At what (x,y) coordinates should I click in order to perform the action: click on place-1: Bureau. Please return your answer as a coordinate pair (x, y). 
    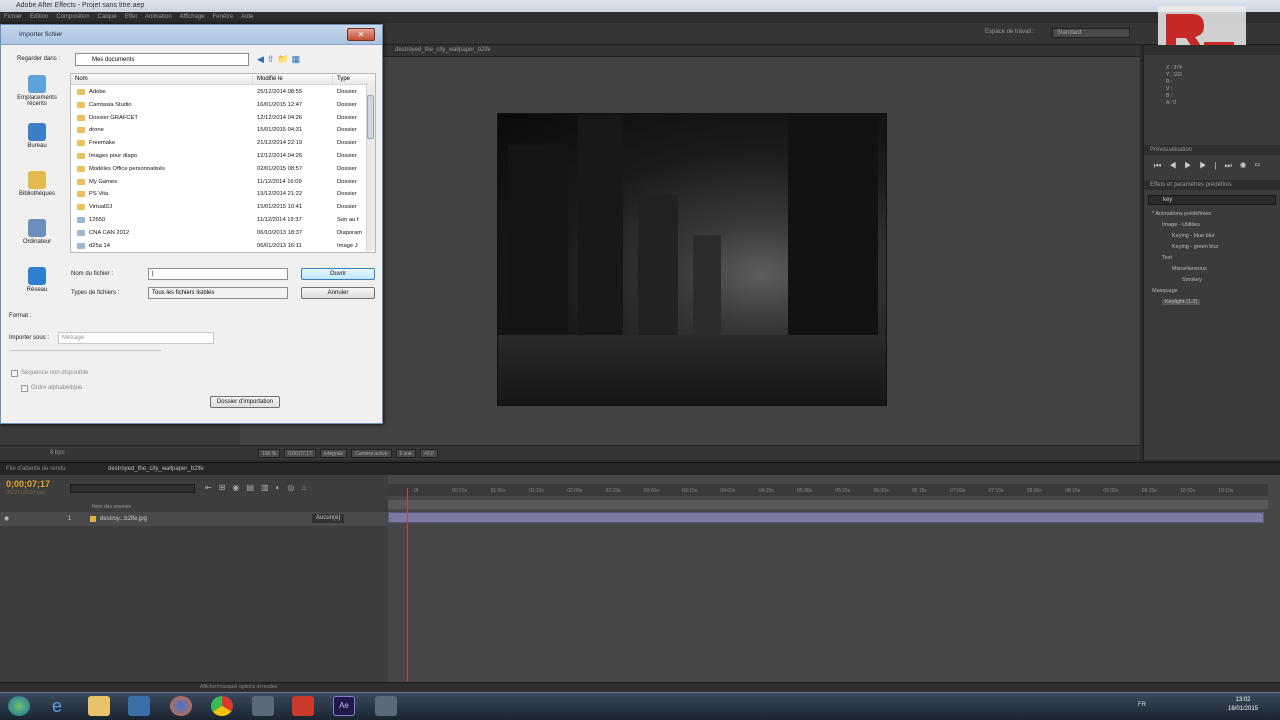
    Looking at the image, I should click on (37, 136).